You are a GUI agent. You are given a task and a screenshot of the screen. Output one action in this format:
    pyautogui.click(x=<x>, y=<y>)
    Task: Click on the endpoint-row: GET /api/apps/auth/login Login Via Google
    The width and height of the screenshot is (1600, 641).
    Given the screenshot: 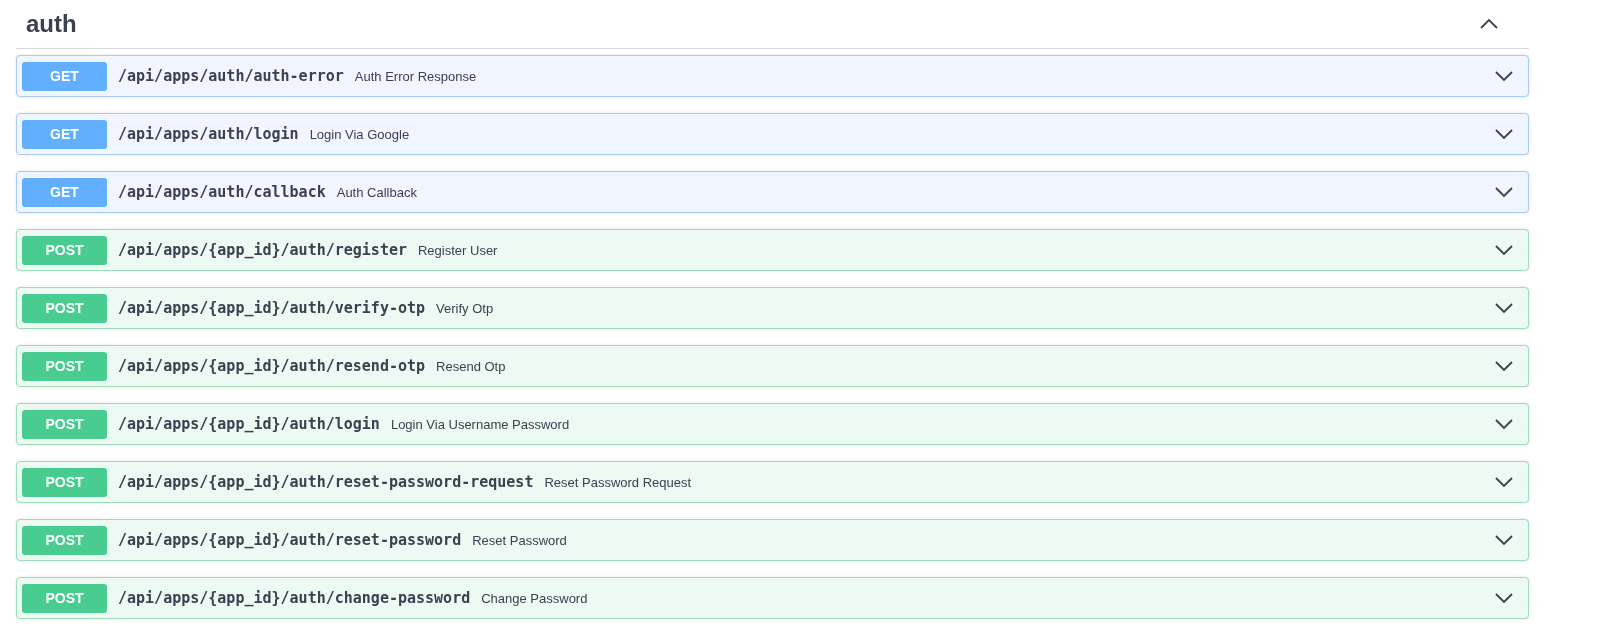 What is the action you would take?
    pyautogui.click(x=772, y=134)
    